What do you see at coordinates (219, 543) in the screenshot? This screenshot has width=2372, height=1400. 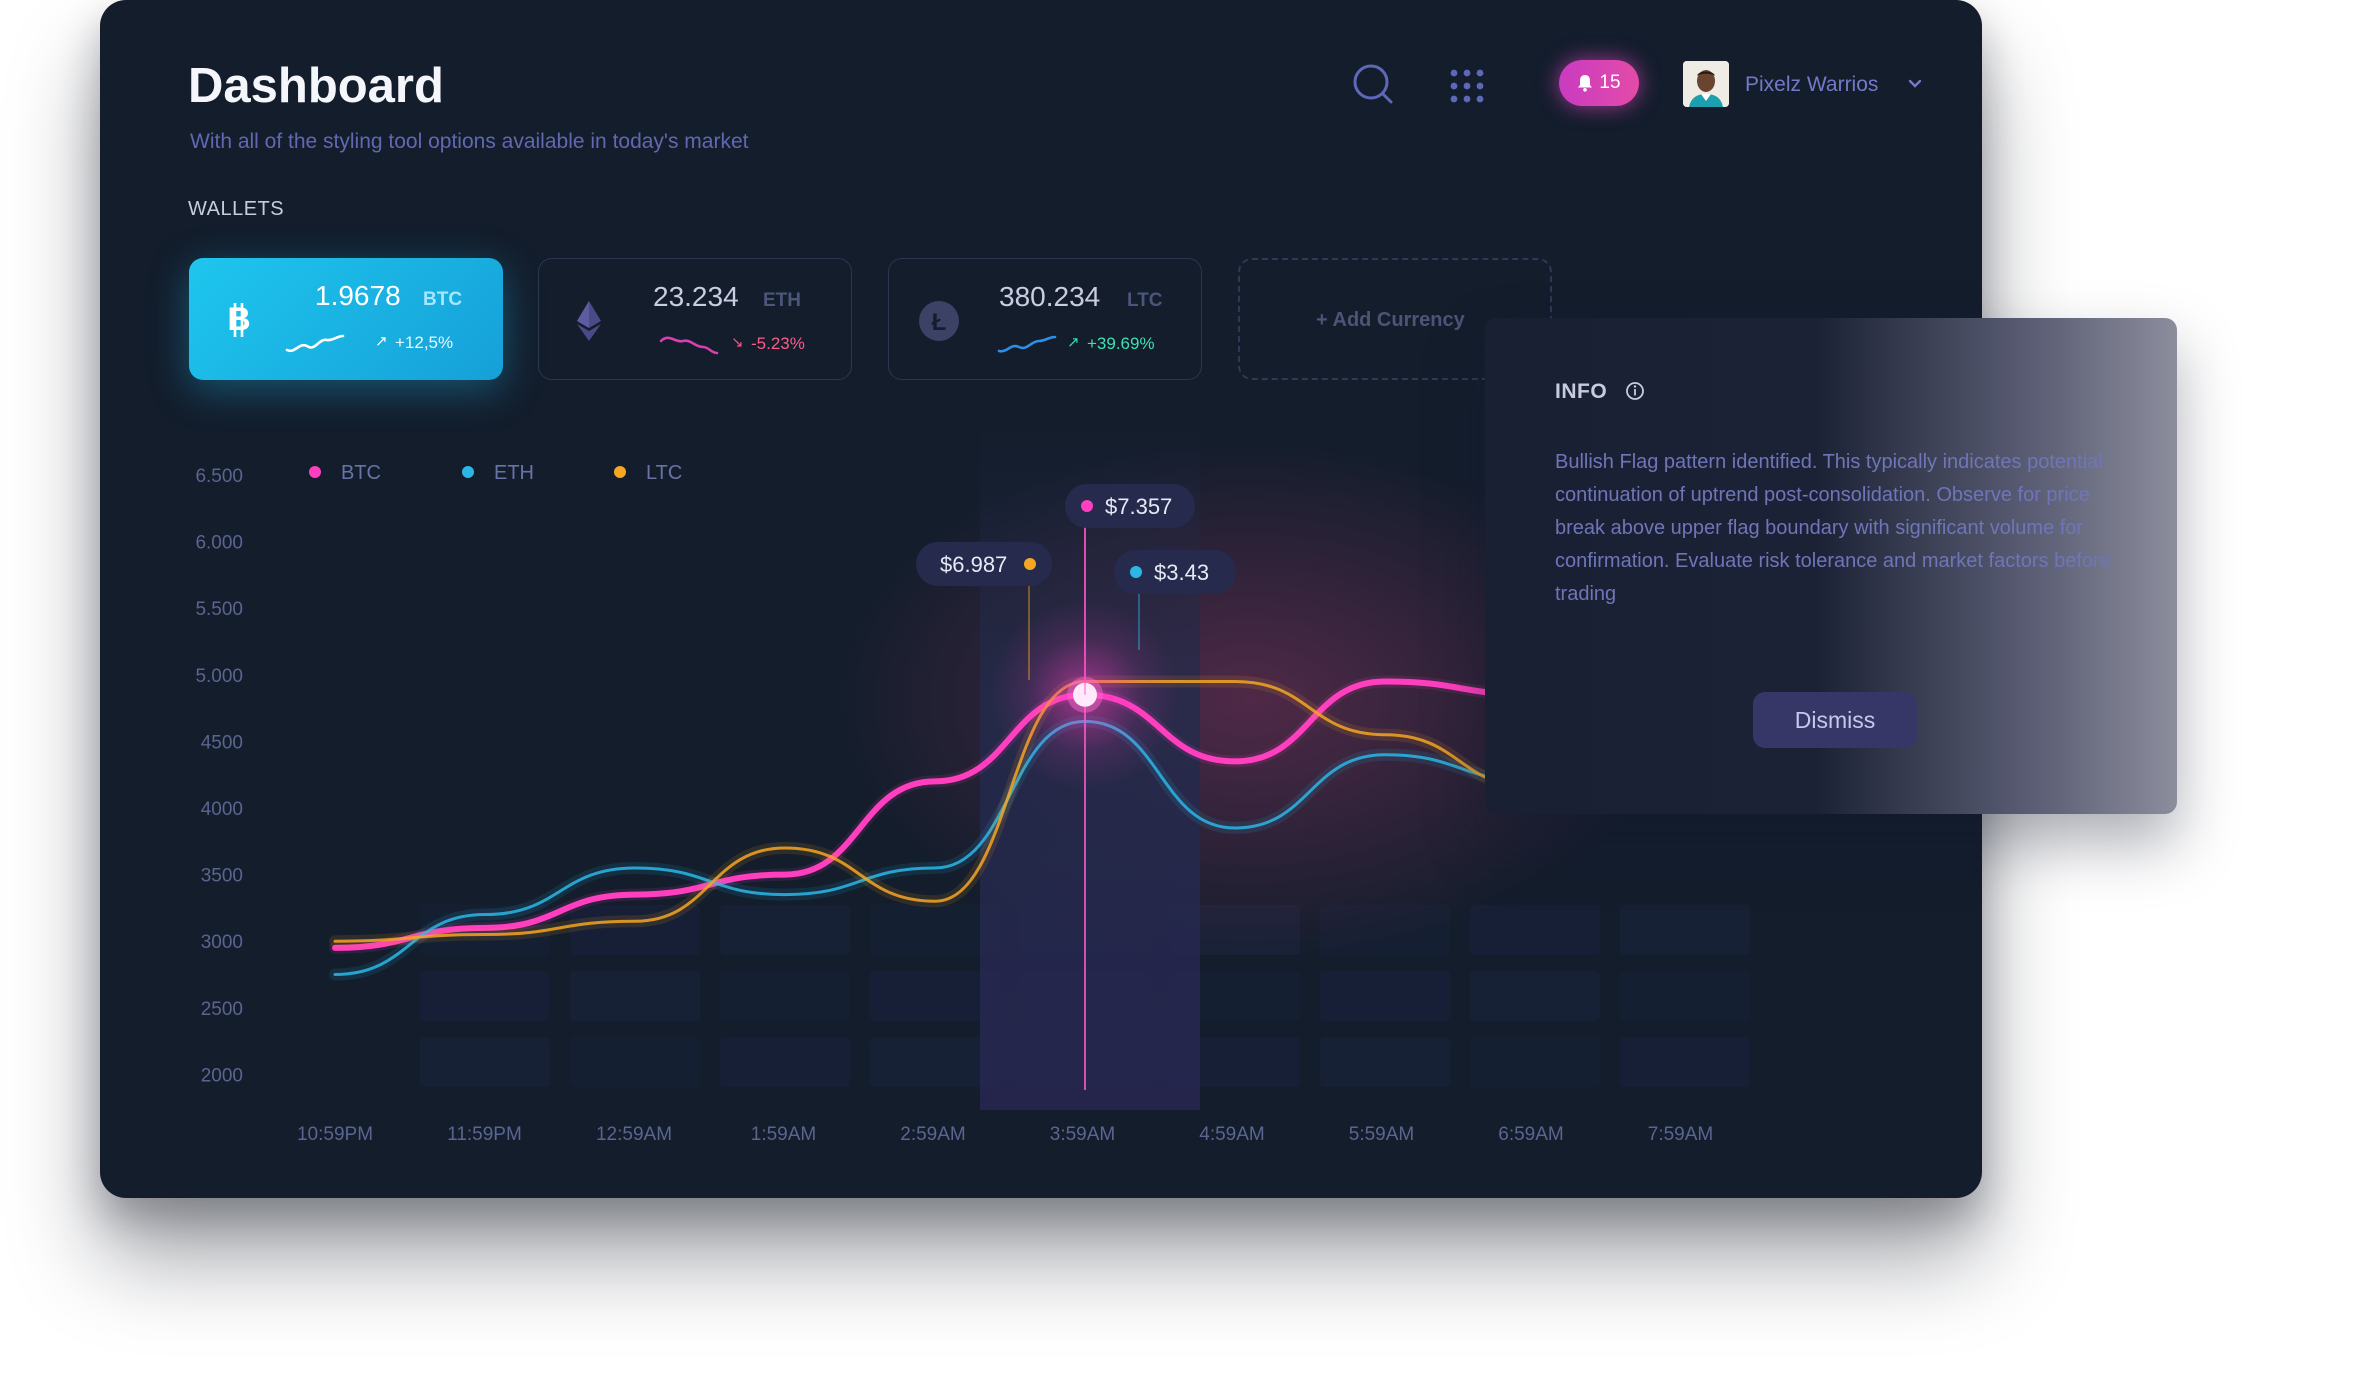 I see `y-tick-label: 6.000` at bounding box center [219, 543].